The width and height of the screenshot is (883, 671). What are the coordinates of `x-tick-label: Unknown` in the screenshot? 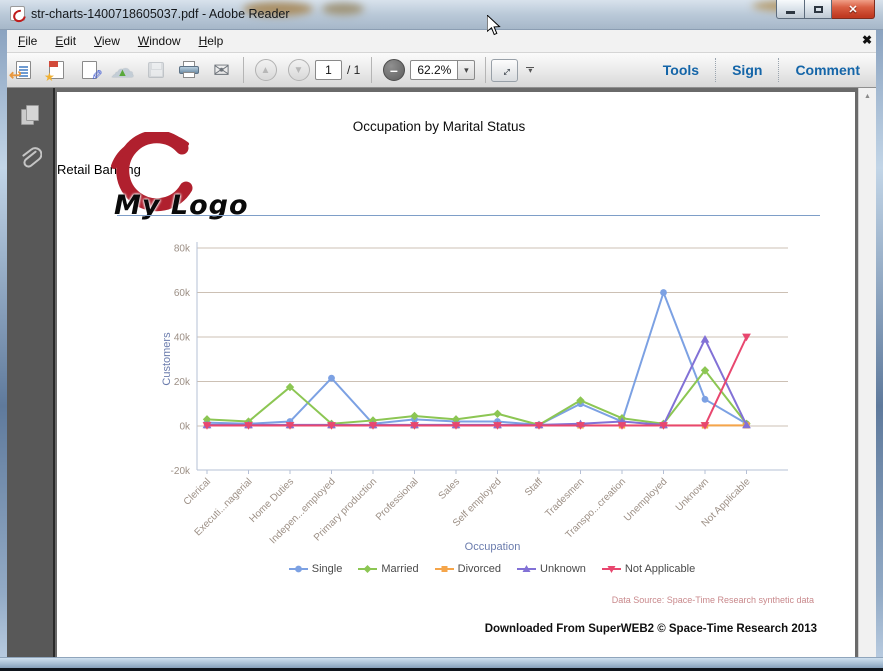 It's located at (692, 494).